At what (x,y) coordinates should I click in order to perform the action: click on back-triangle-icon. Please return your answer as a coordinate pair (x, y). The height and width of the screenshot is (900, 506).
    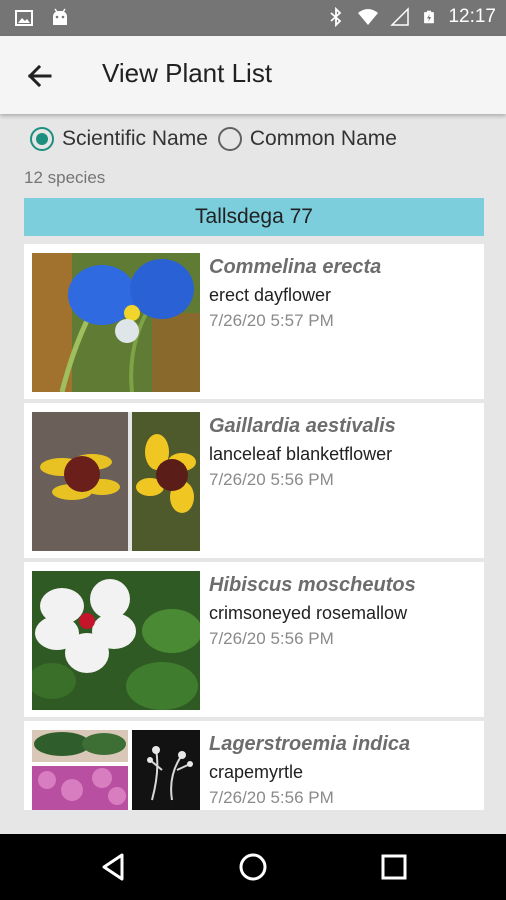
    Looking at the image, I should click on (113, 867).